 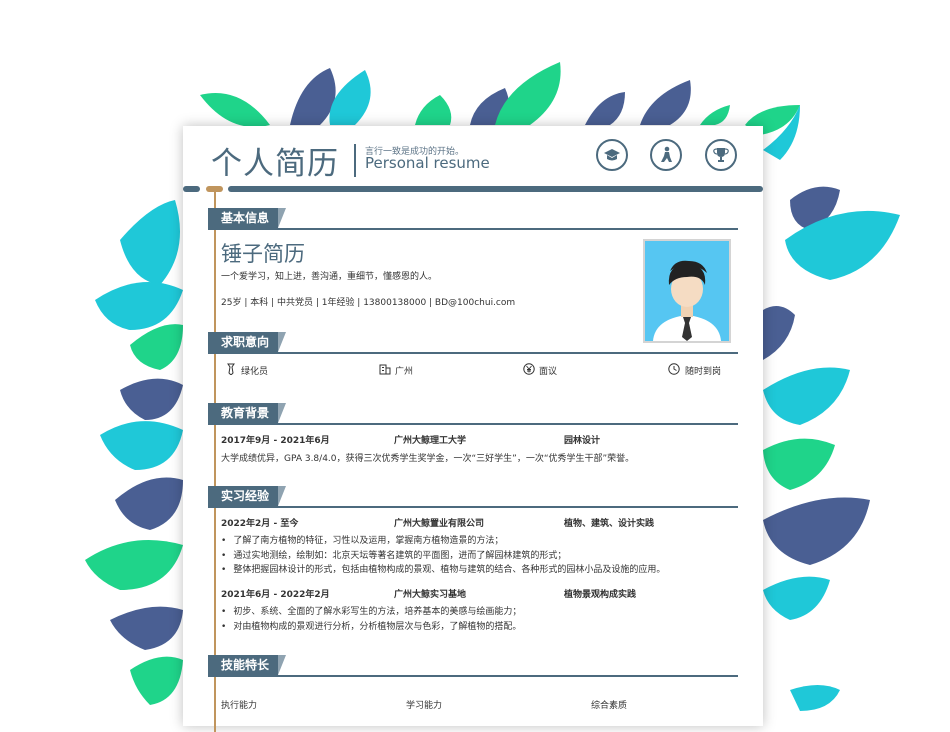 I want to click on yen-icon, so click(x=529, y=369).